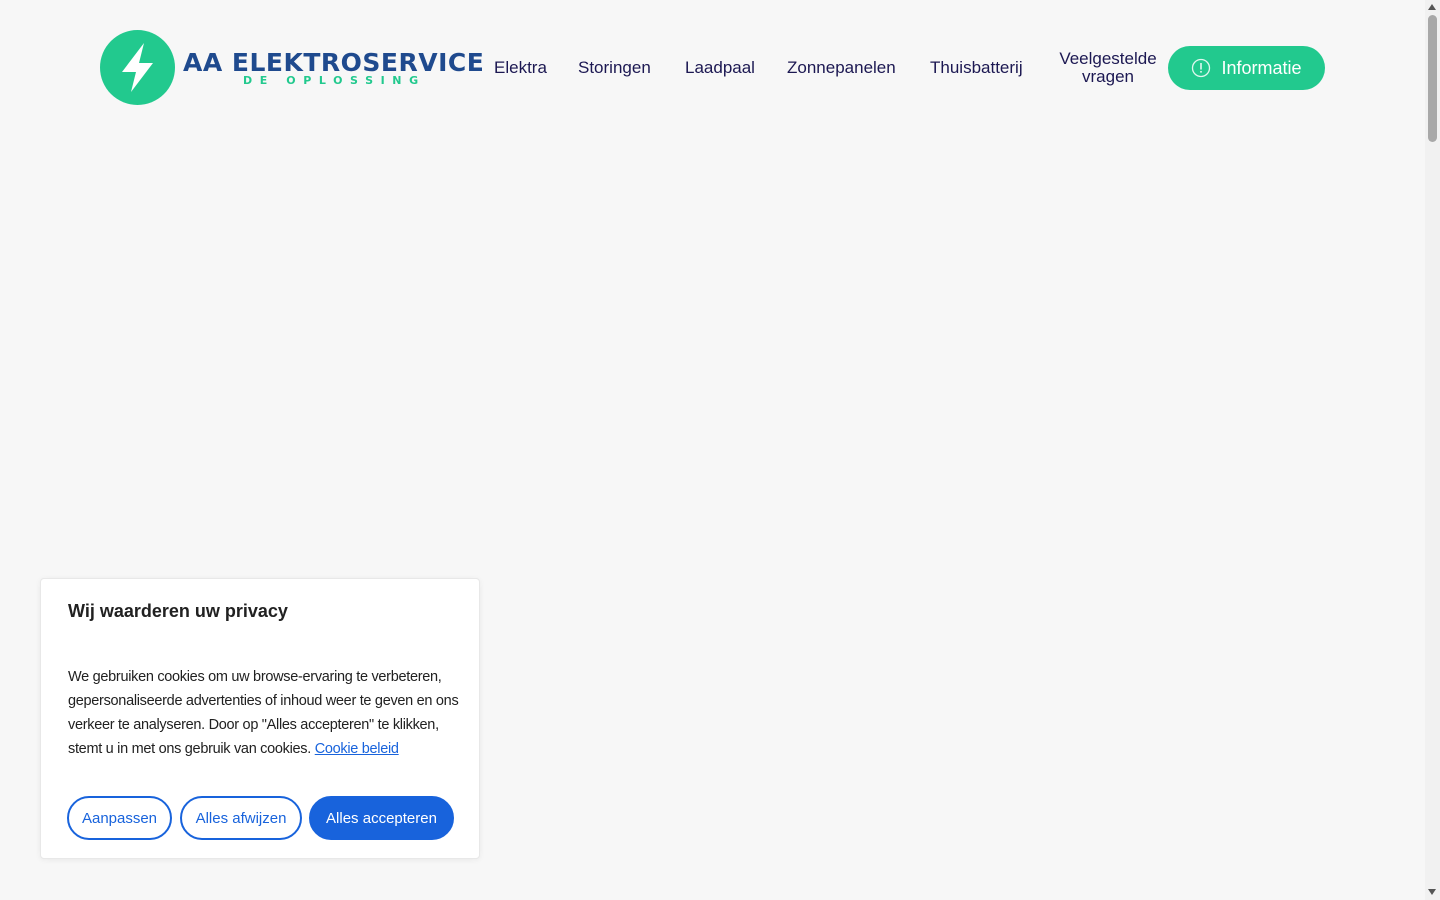 Image resolution: width=1440 pixels, height=900 pixels. Describe the element at coordinates (841, 68) in the screenshot. I see `nav-item-zonnepanelen: Zonnepanelen` at that location.